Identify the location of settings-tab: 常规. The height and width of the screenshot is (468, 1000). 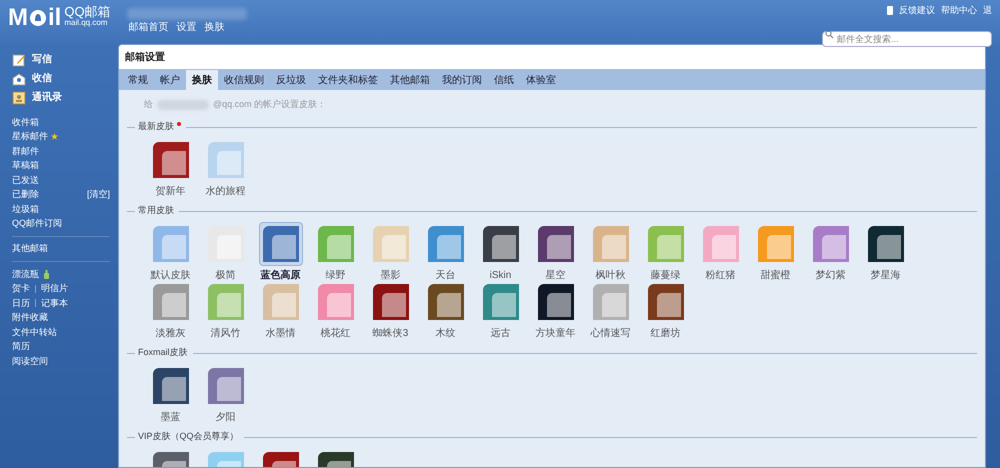
(138, 80).